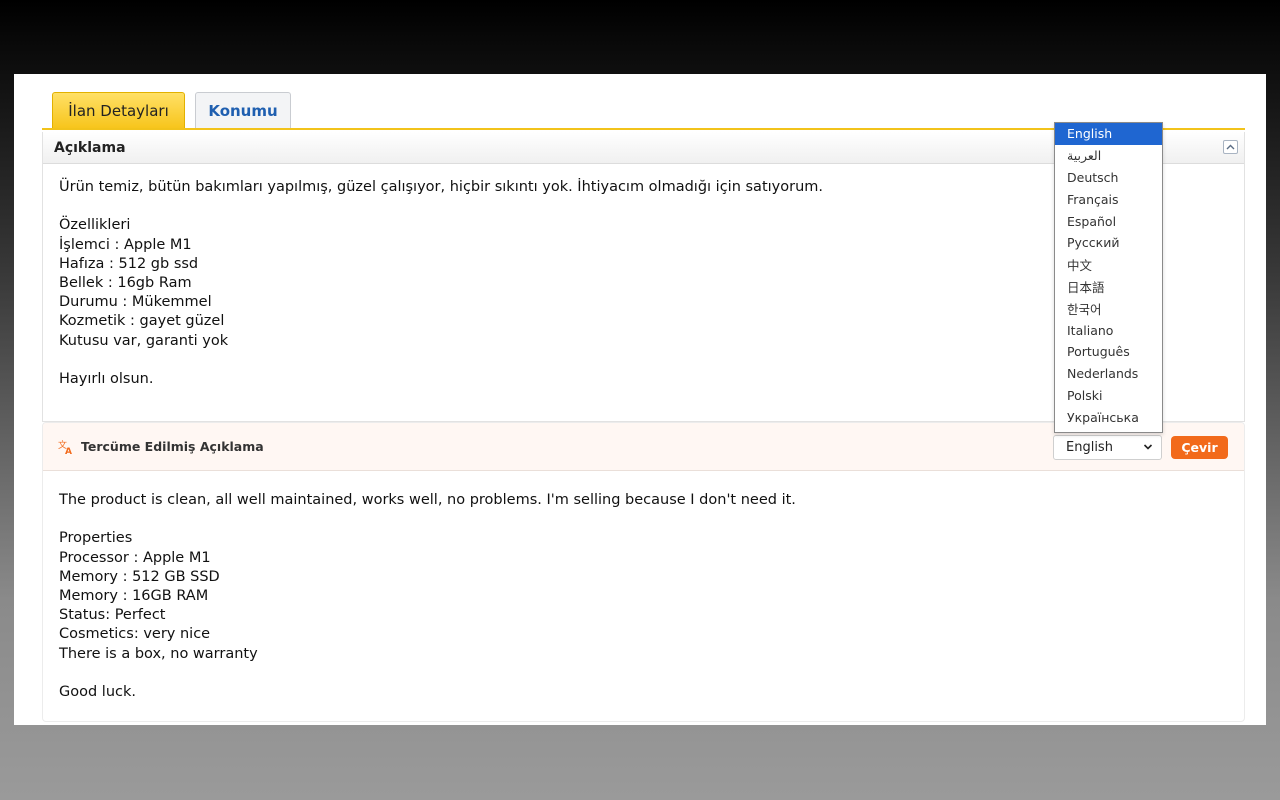  I want to click on language-option: 日本語, so click(1108, 287).